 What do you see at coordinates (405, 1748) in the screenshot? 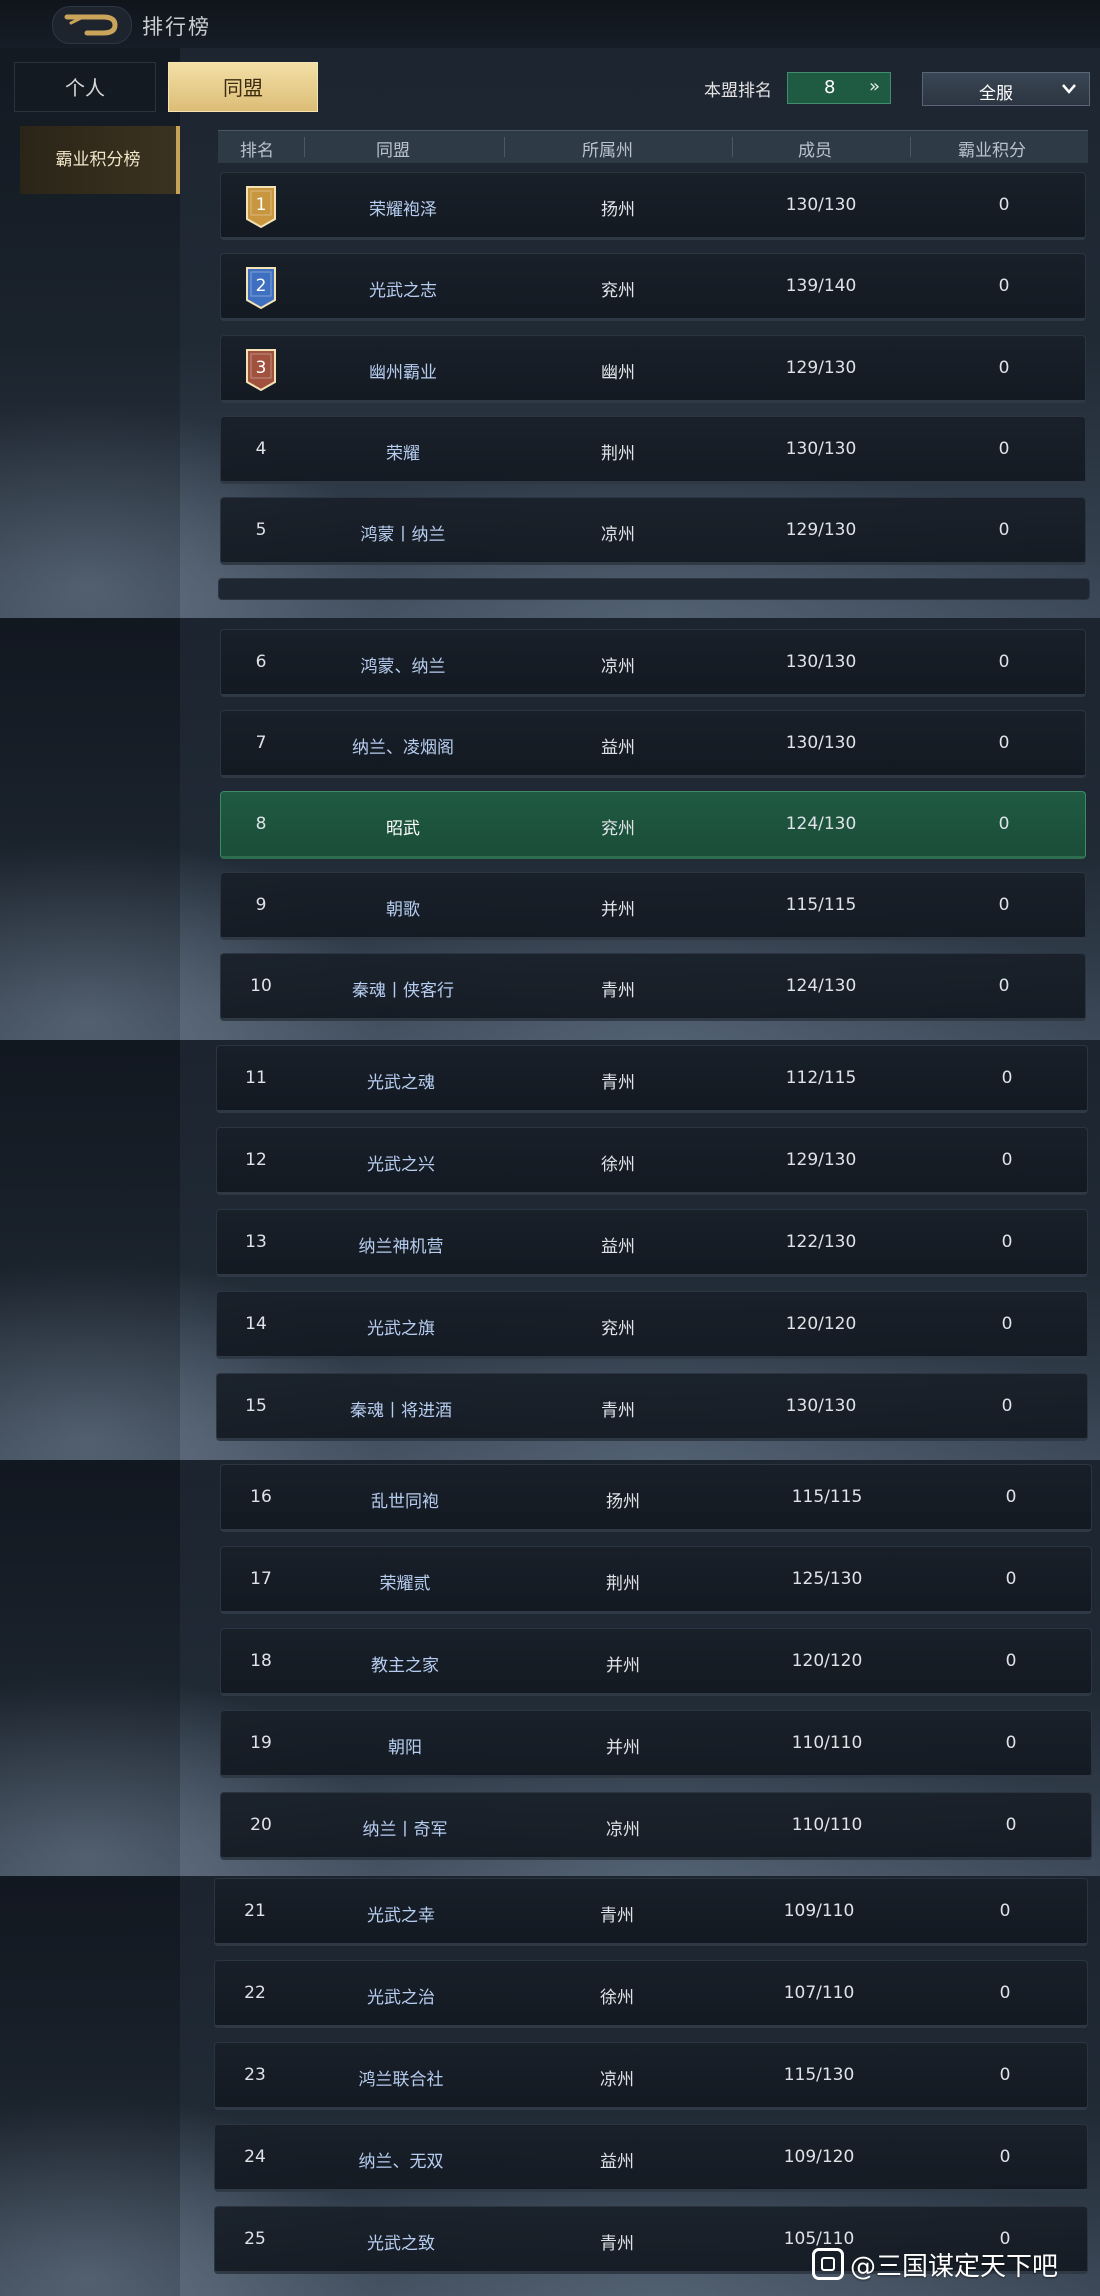
I see `alliance-name-cell: 朝阳` at bounding box center [405, 1748].